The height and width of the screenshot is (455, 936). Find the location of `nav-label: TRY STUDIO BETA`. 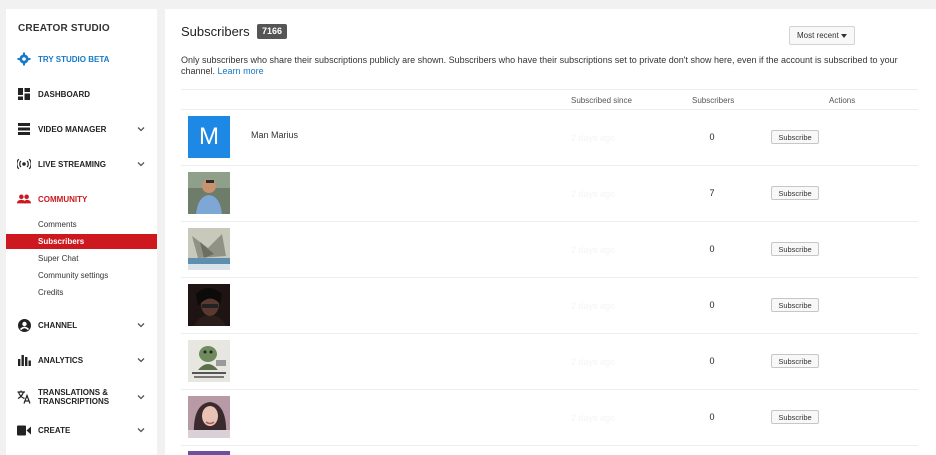

nav-label: TRY STUDIO BETA is located at coordinates (74, 59).